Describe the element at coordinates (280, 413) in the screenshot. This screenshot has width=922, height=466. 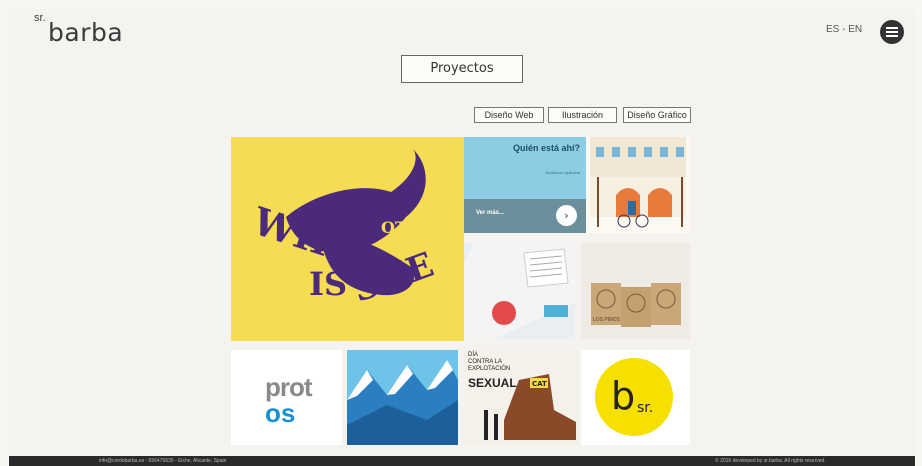
I see `protos-bottom: os` at that location.